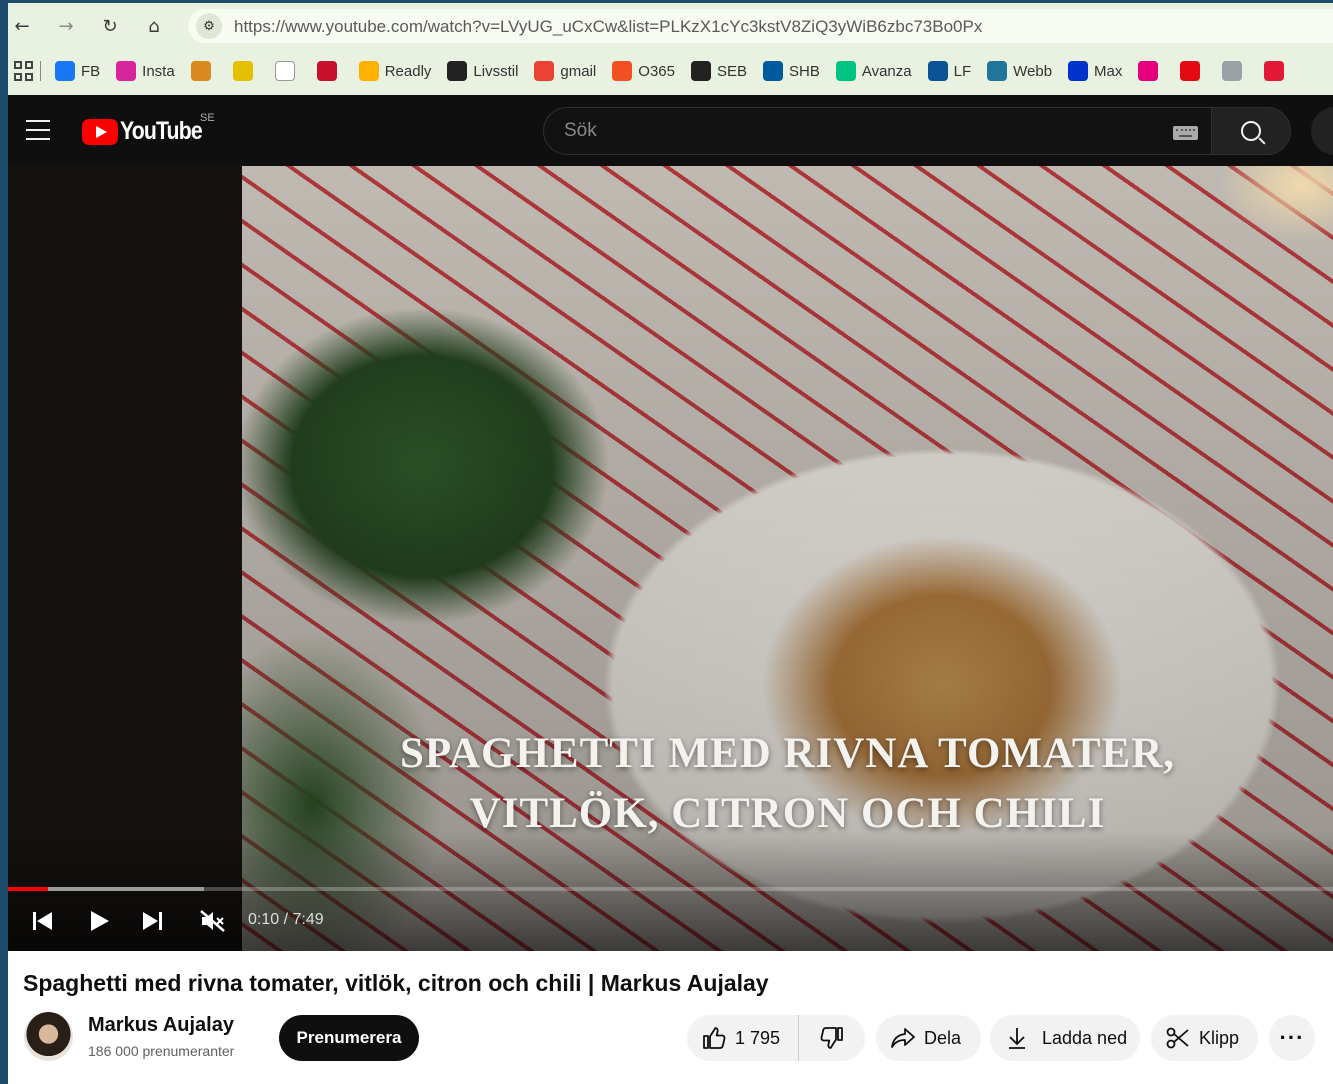  I want to click on share-button: Dela, so click(928, 1038).